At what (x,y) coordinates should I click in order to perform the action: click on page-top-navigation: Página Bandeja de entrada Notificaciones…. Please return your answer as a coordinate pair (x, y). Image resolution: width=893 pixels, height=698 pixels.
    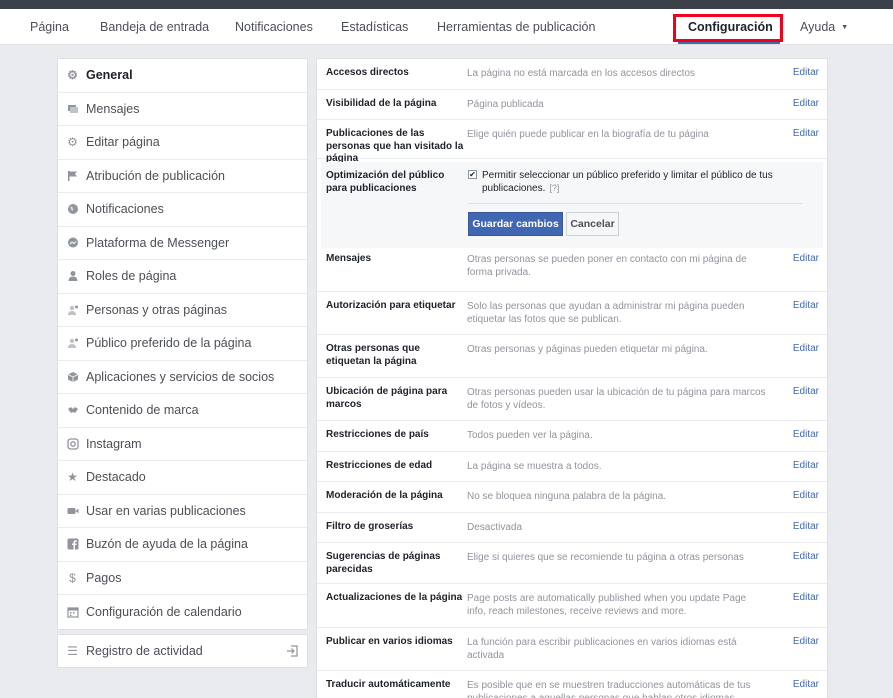
    Looking at the image, I should click on (446, 27).